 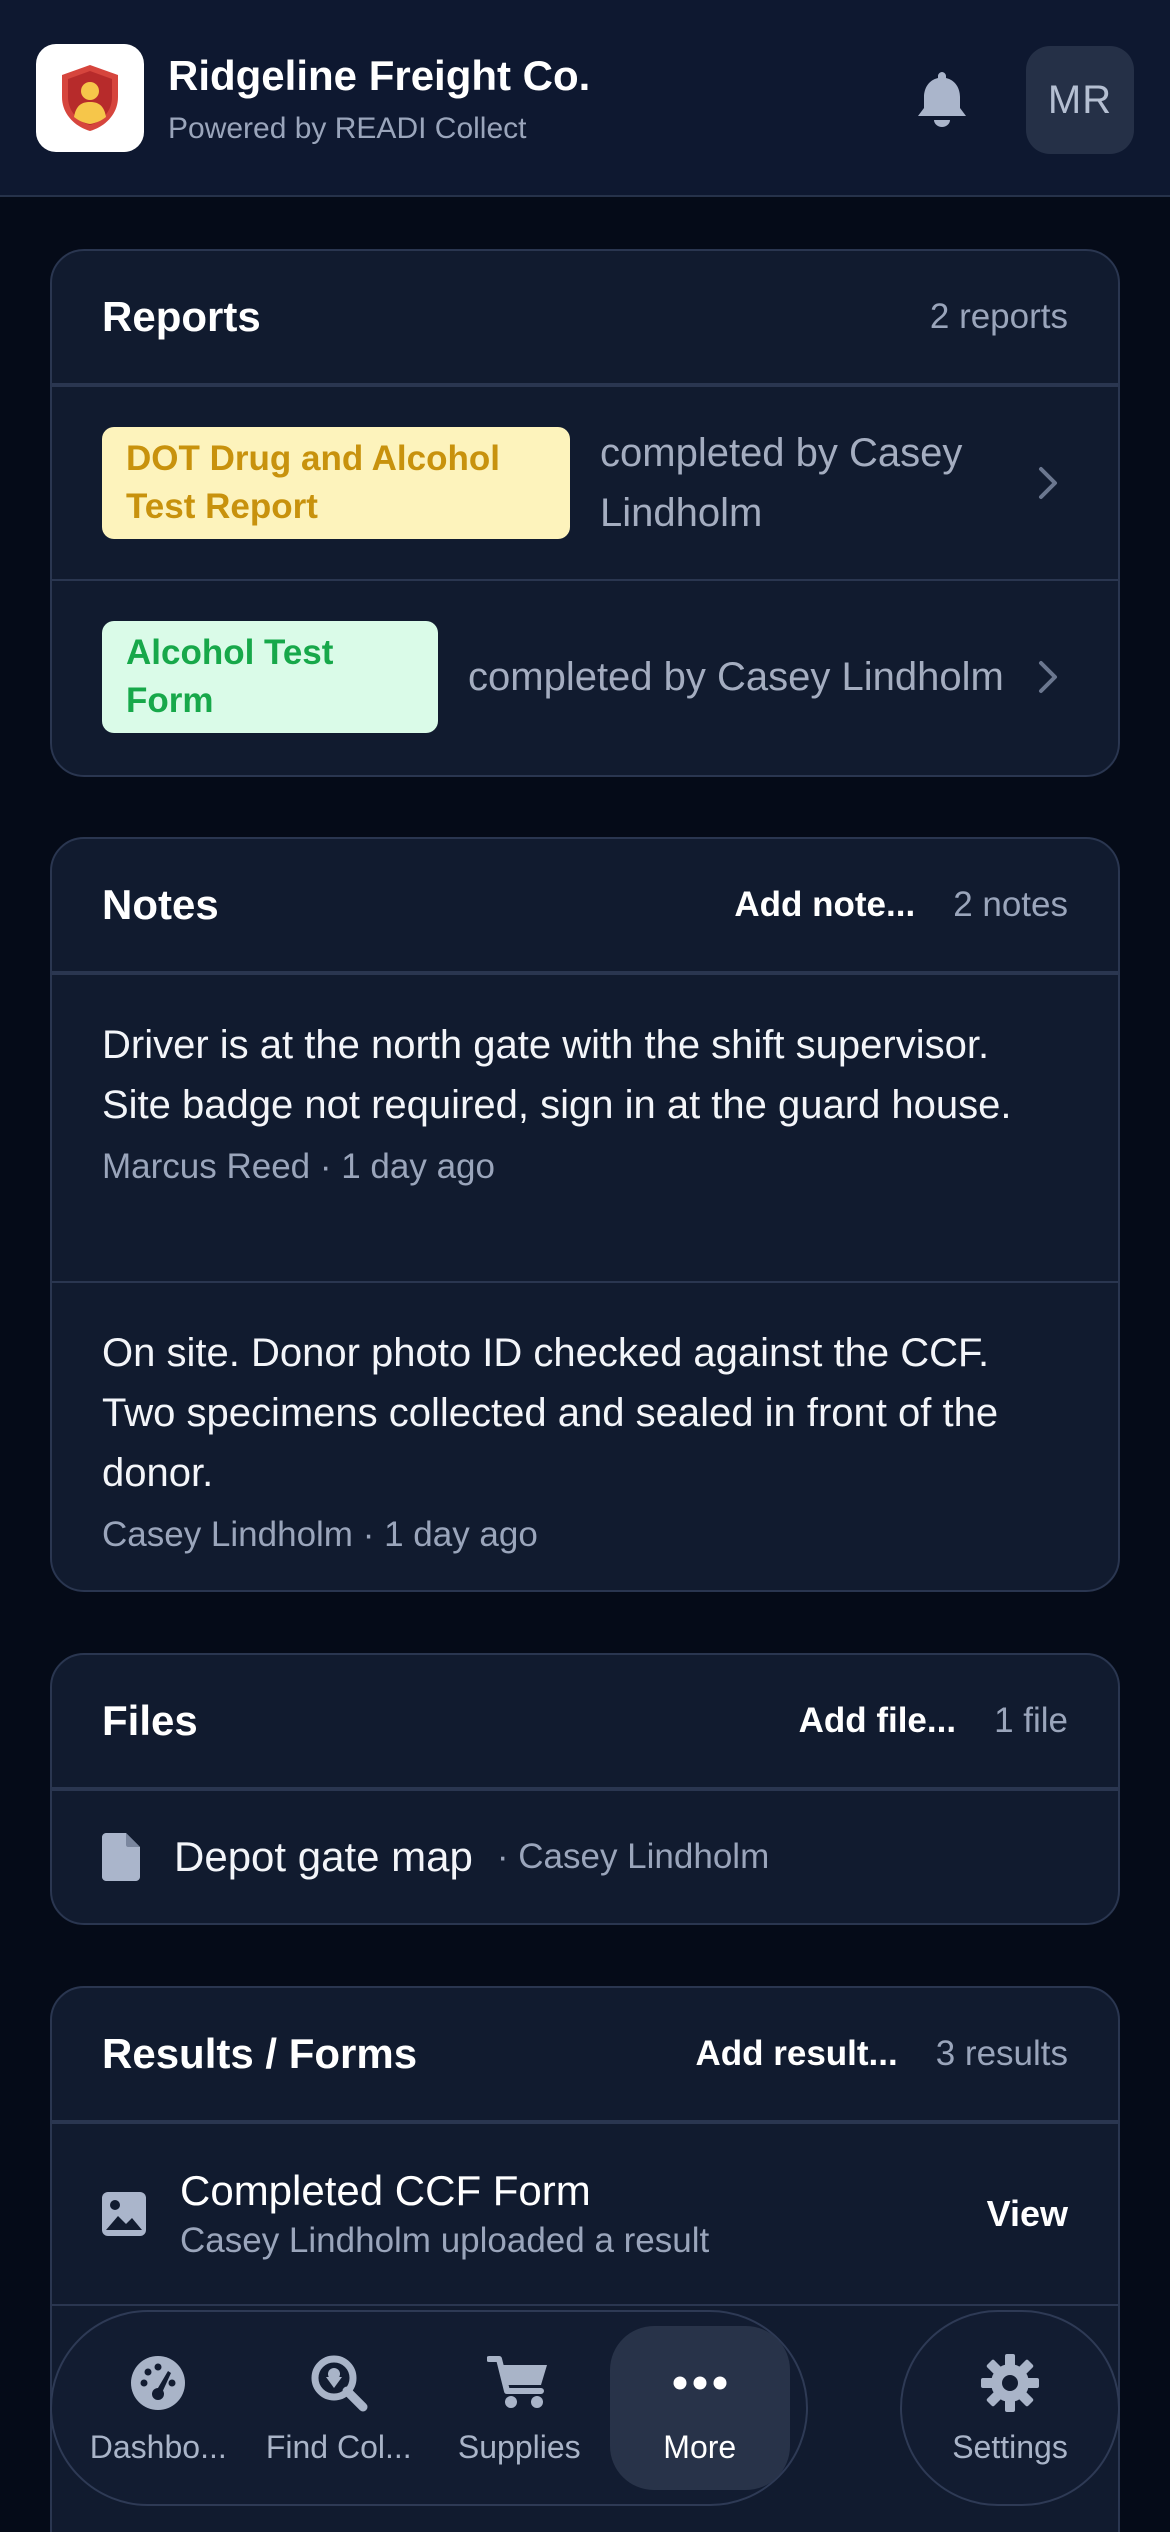 What do you see at coordinates (385, 2190) in the screenshot?
I see `result-title: Completed CCF Form` at bounding box center [385, 2190].